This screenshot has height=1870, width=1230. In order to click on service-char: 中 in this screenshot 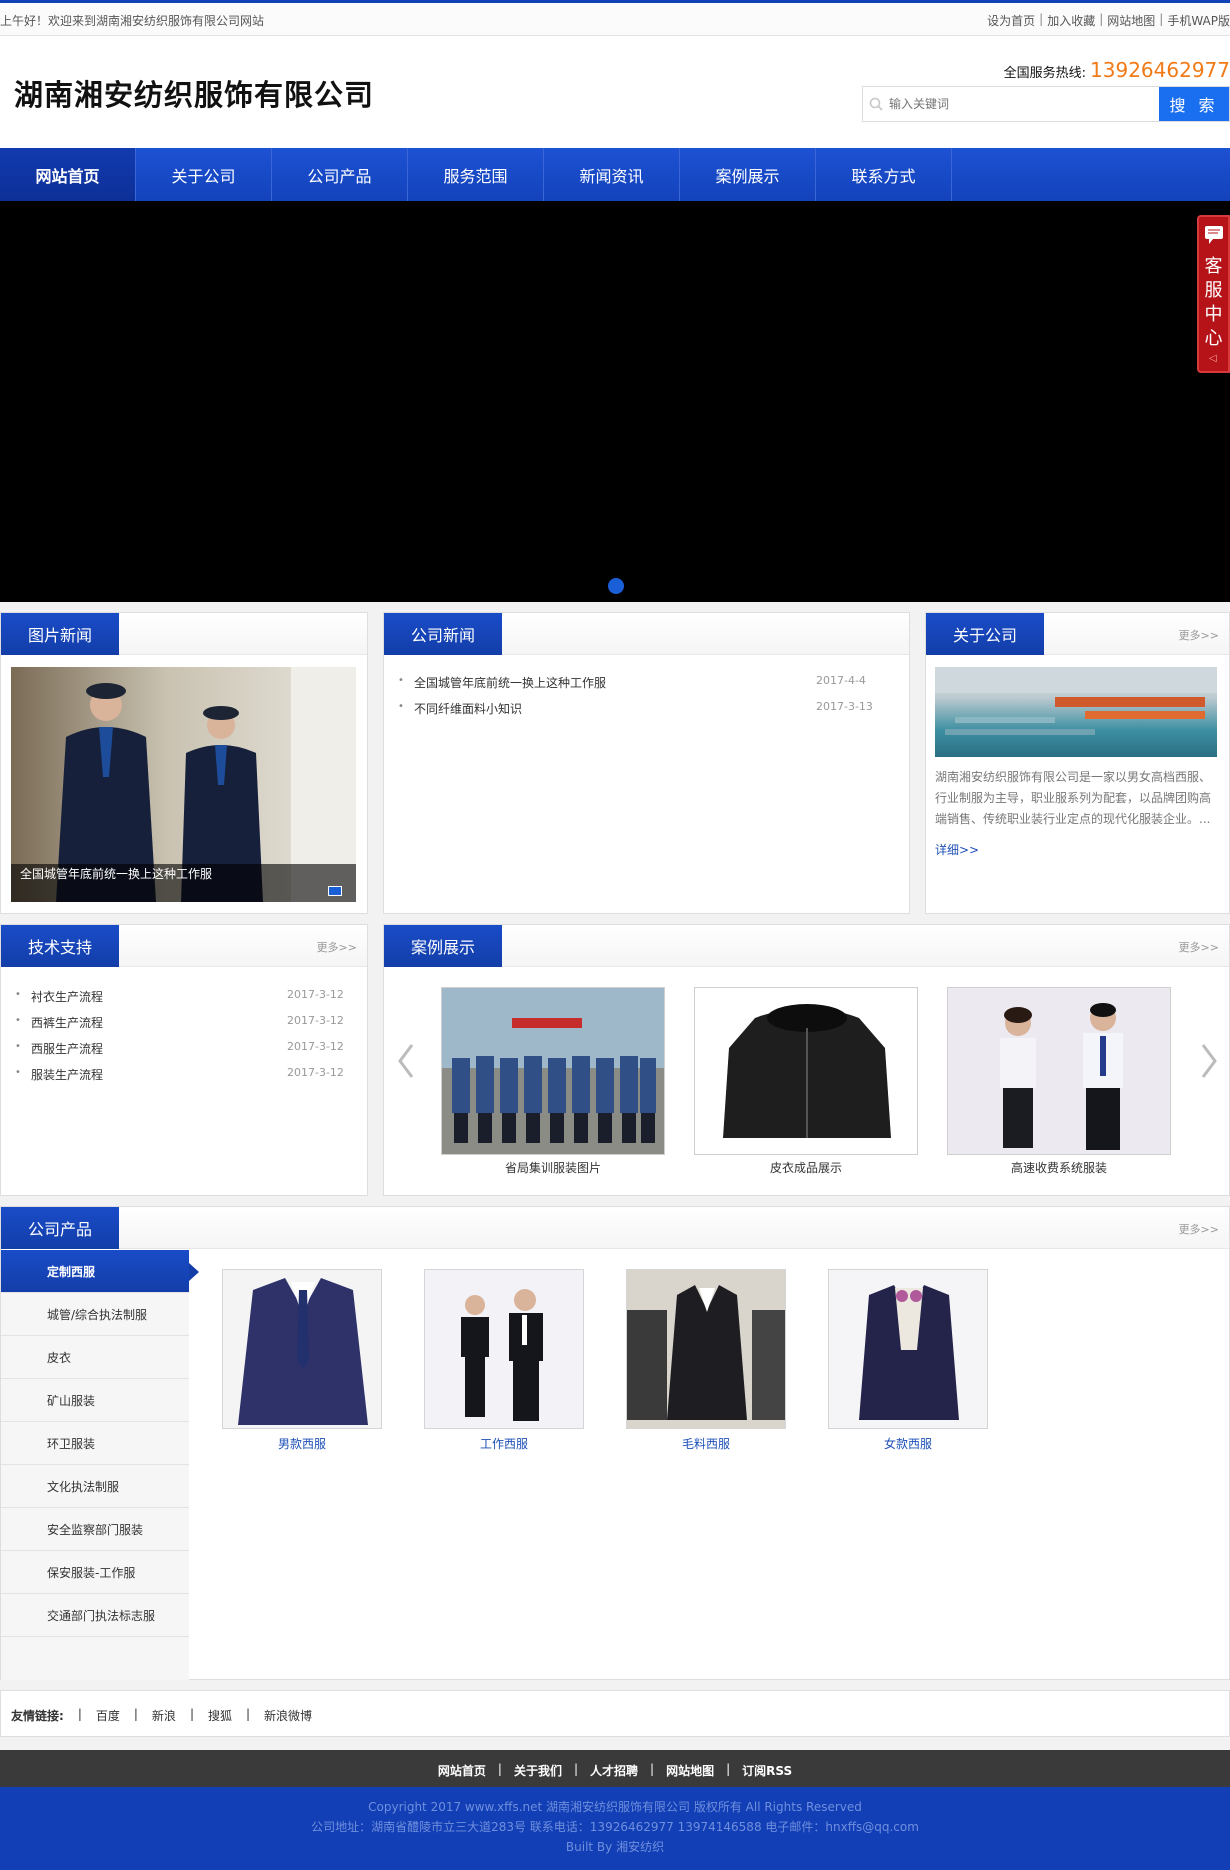, I will do `click(1213, 314)`.